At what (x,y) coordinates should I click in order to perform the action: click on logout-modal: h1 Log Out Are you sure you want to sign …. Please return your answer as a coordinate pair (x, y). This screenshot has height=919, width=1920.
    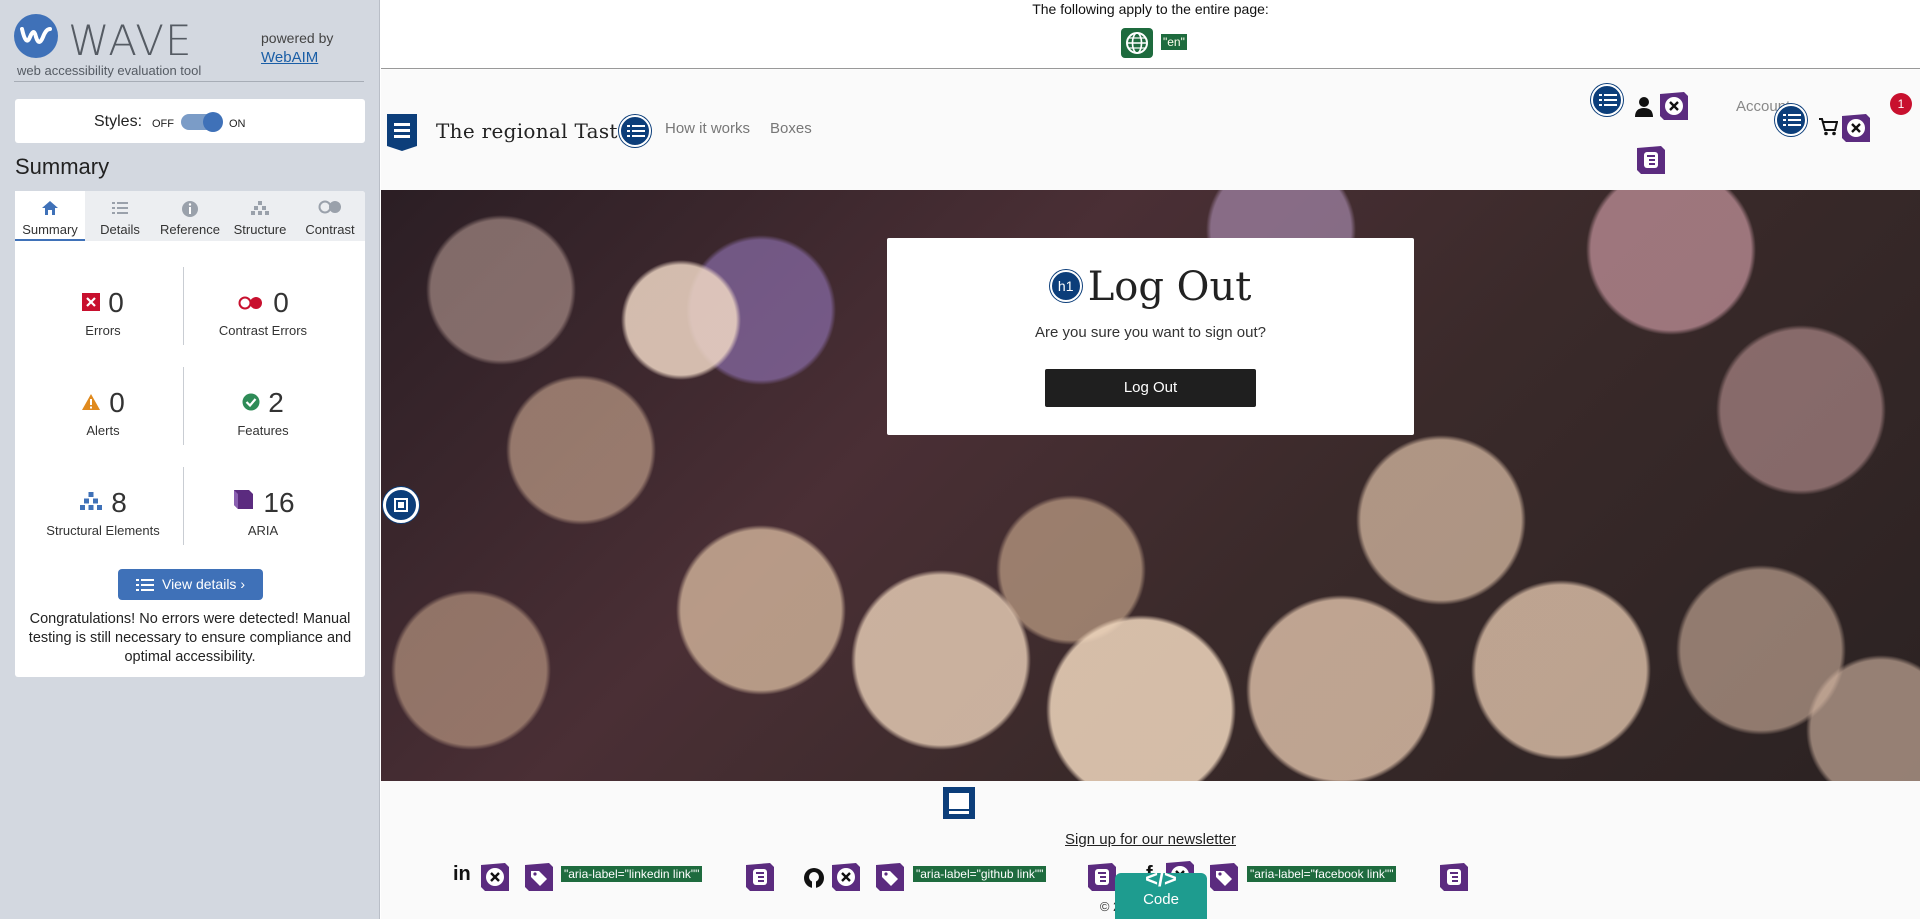
    Looking at the image, I should click on (1150, 336).